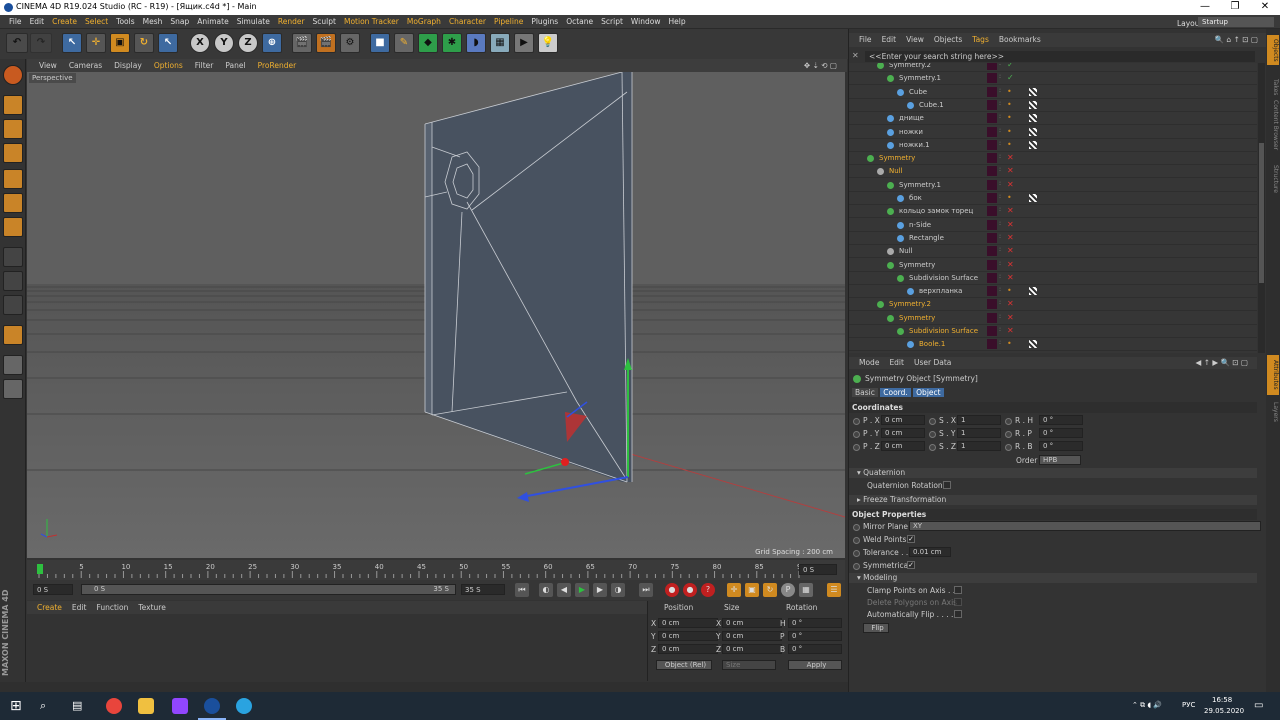 The image size is (1280, 720). What do you see at coordinates (940, 291) in the screenshot?
I see `object-name: верхпланка` at bounding box center [940, 291].